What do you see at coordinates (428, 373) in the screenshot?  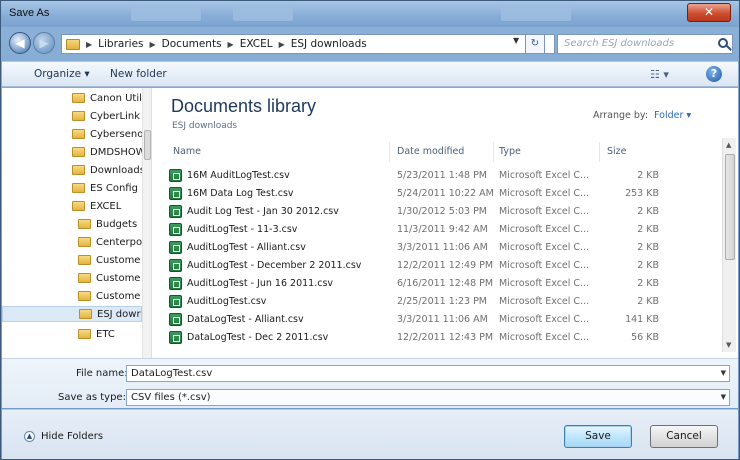 I see `file-name-input: DataLogTest.csv ▼` at bounding box center [428, 373].